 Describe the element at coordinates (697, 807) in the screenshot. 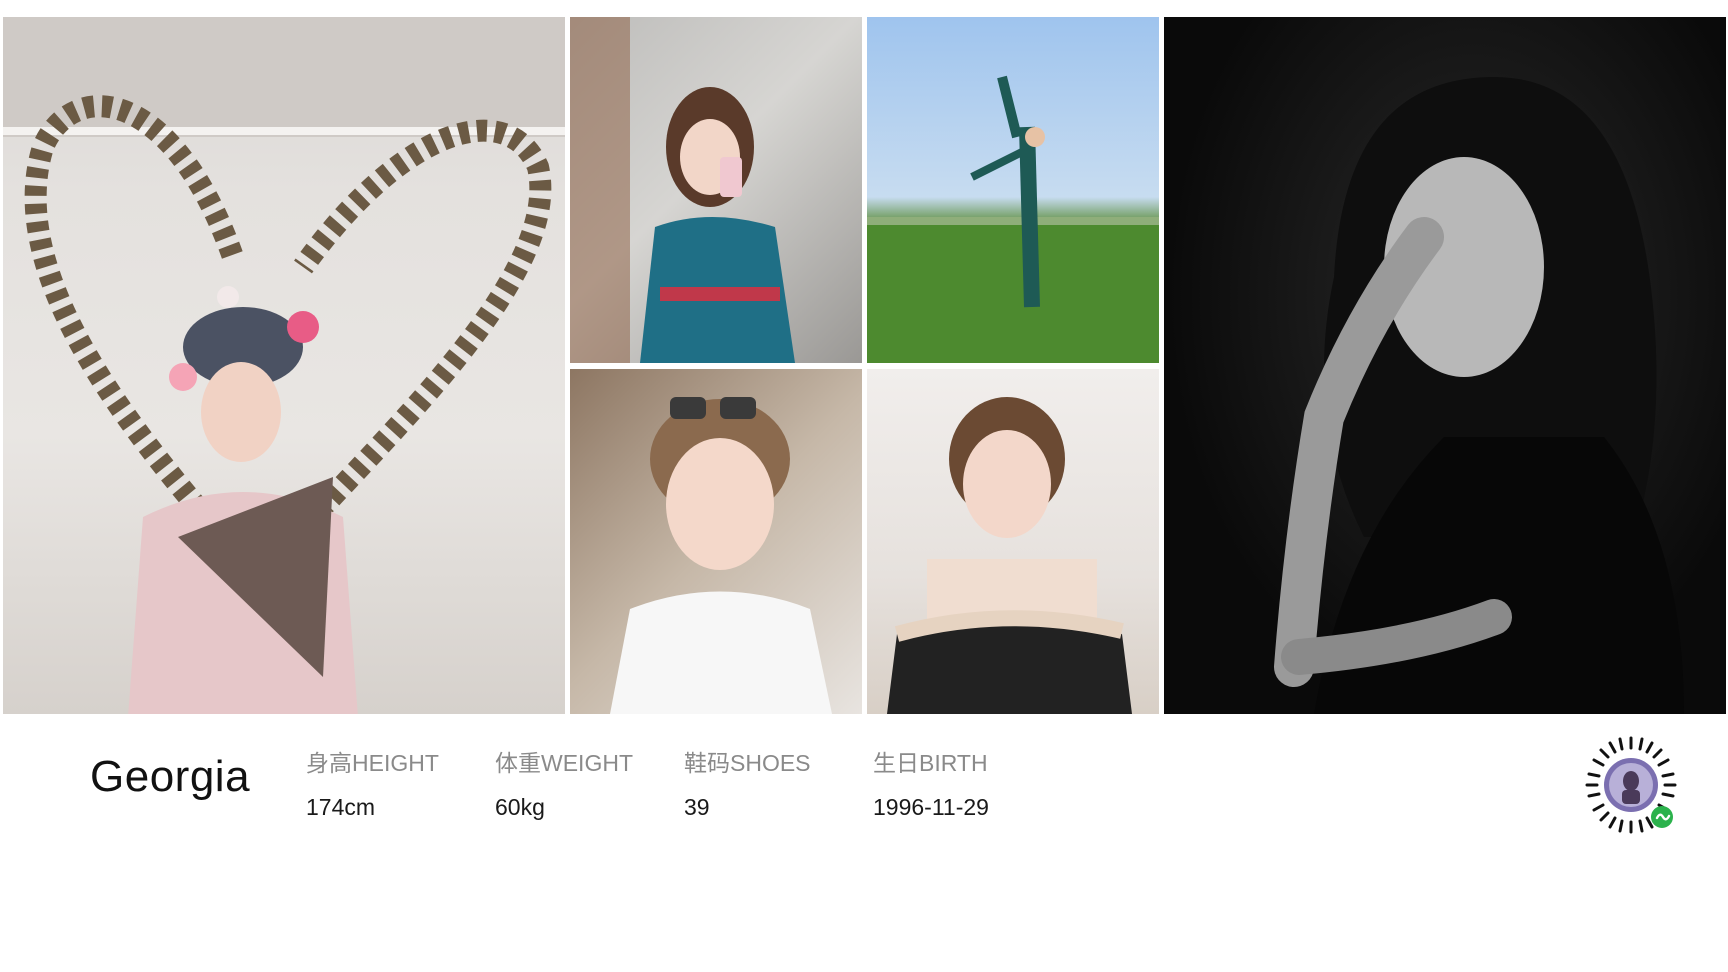

I see `stat-value: 39` at that location.